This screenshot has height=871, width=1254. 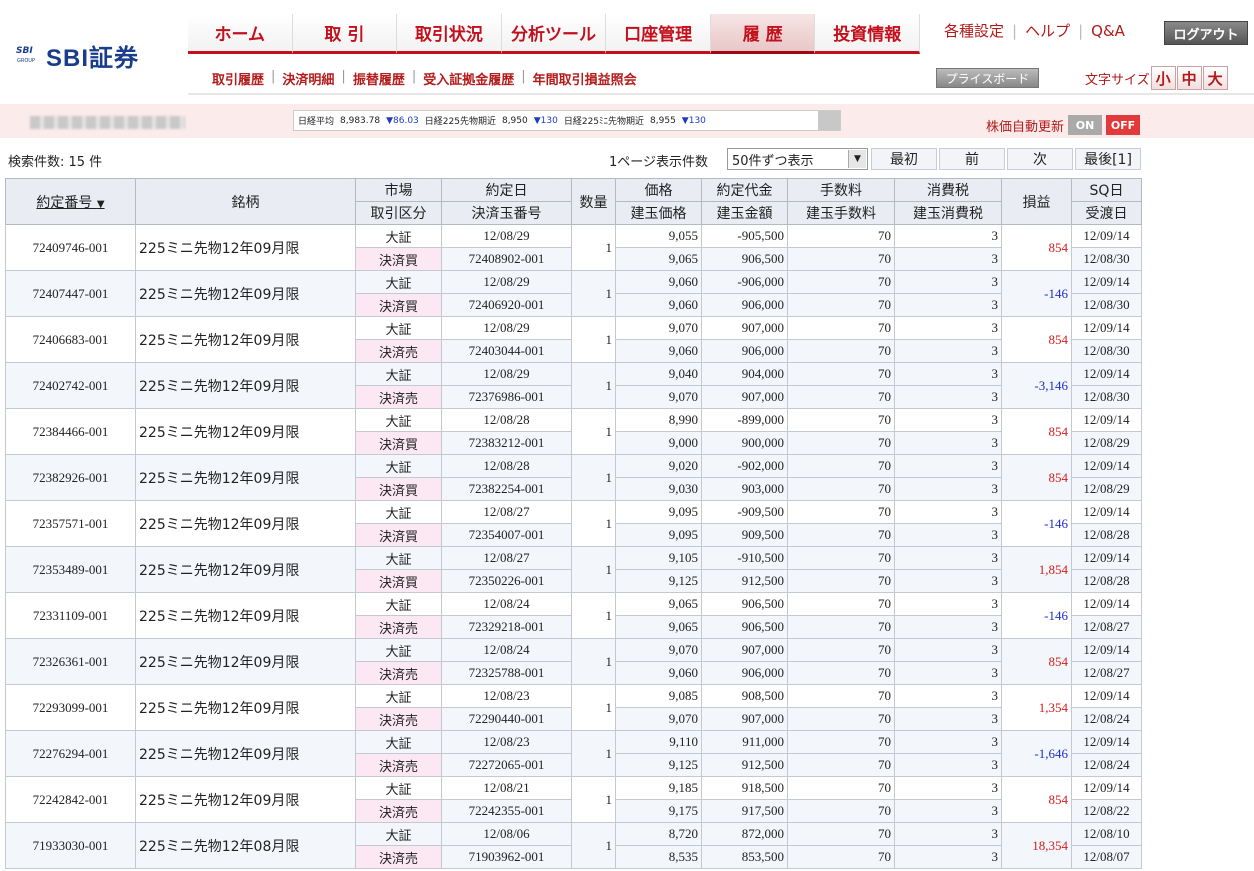 I want to click on help-link: ヘルプ, so click(x=1047, y=30).